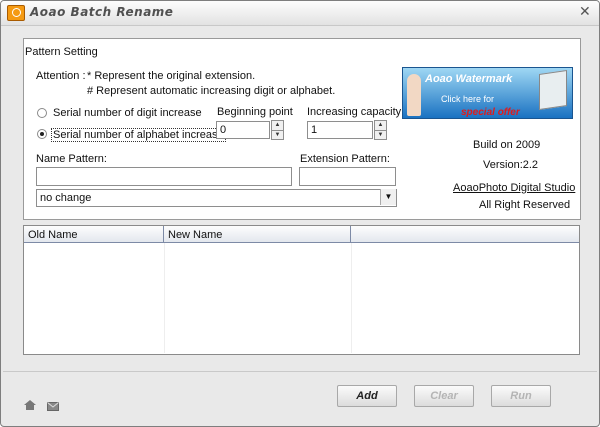 The image size is (600, 427). Describe the element at coordinates (255, 112) in the screenshot. I see `beginning-point-label: Beginning point` at that location.